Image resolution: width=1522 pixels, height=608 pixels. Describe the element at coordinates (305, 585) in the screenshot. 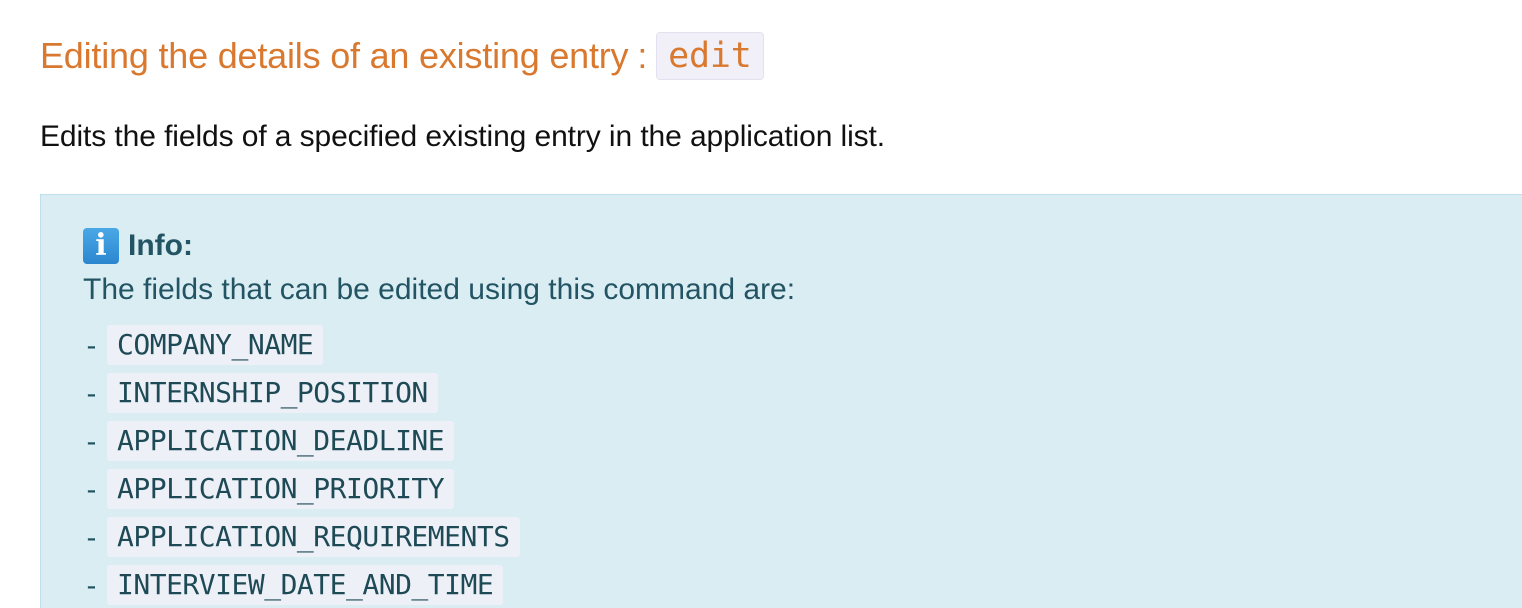

I see `field-code: INTERVIEW_DATE_AND_TIME` at that location.